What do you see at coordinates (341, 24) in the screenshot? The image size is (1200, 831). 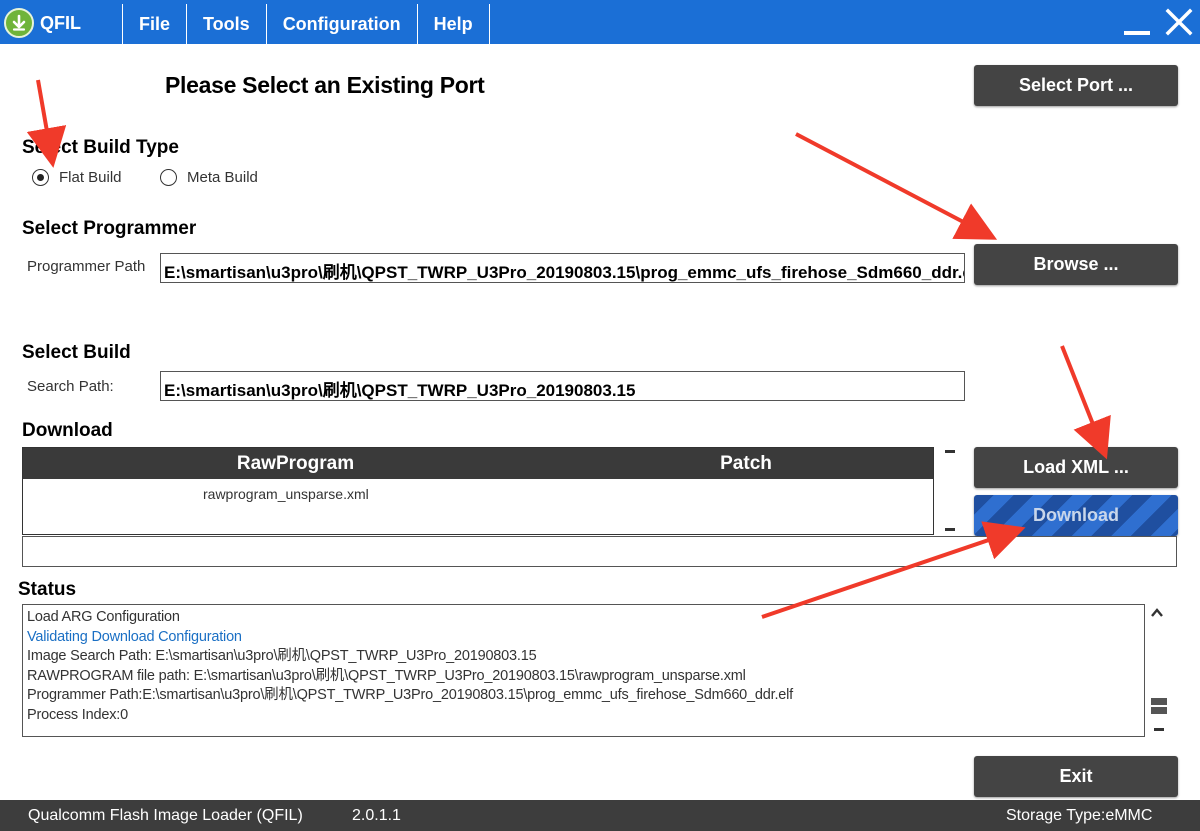 I see `menu-configuration: Configuration` at bounding box center [341, 24].